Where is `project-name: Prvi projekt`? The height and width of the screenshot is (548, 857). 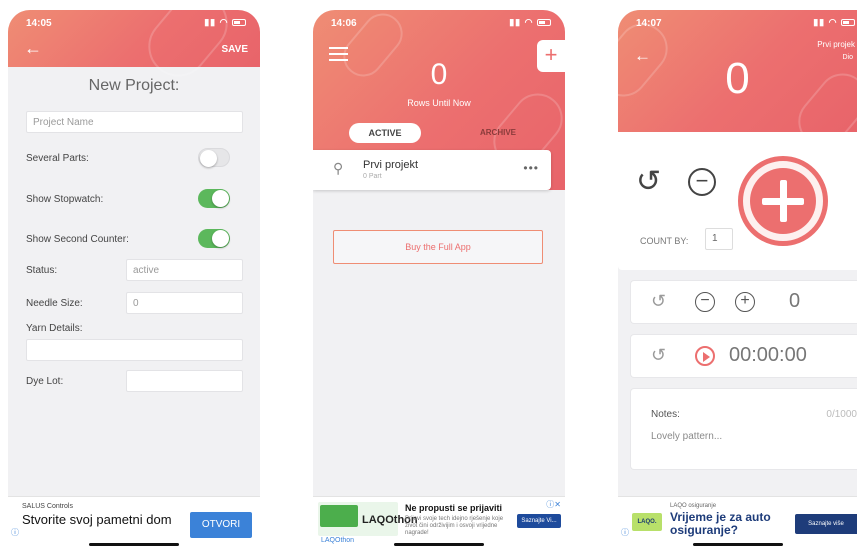 project-name: Prvi projekt is located at coordinates (391, 165).